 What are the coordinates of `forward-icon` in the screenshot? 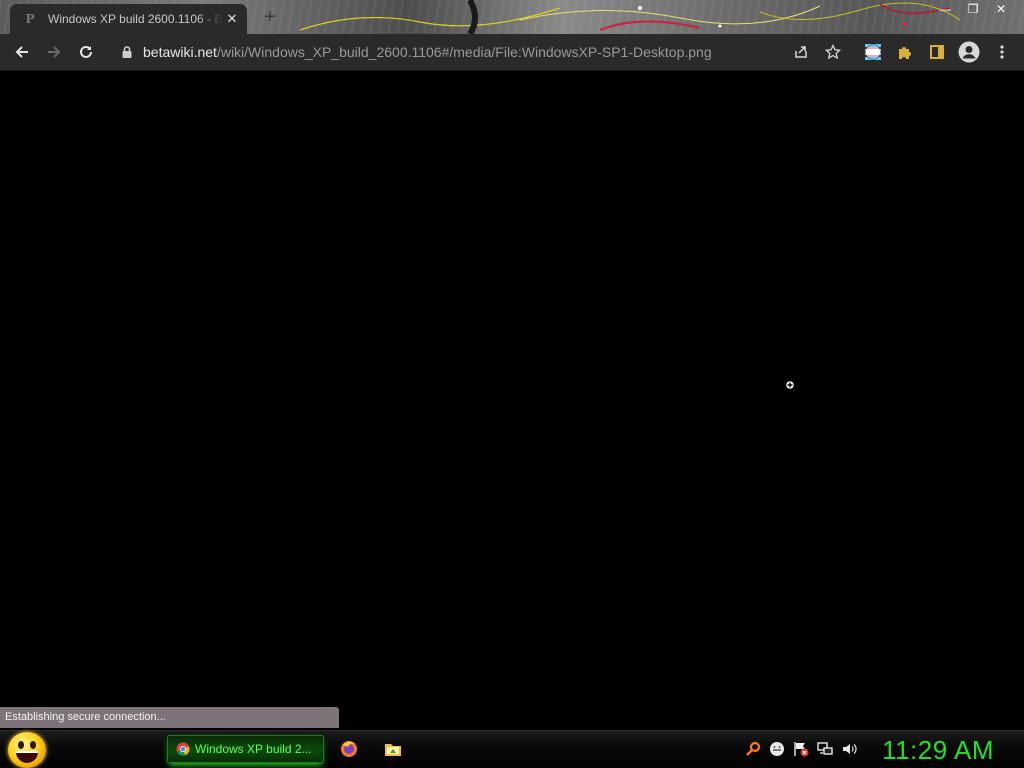 It's located at (54, 52).